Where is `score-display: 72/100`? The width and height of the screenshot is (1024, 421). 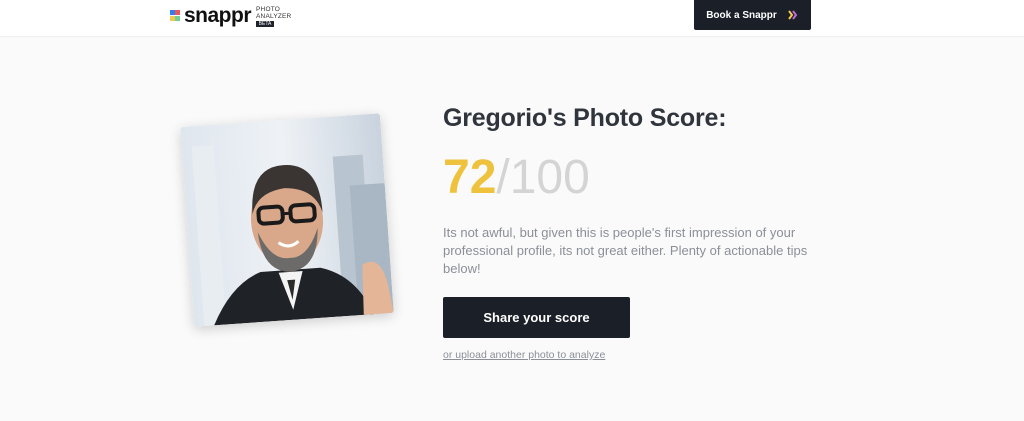 score-display: 72/100 is located at coordinates (516, 178).